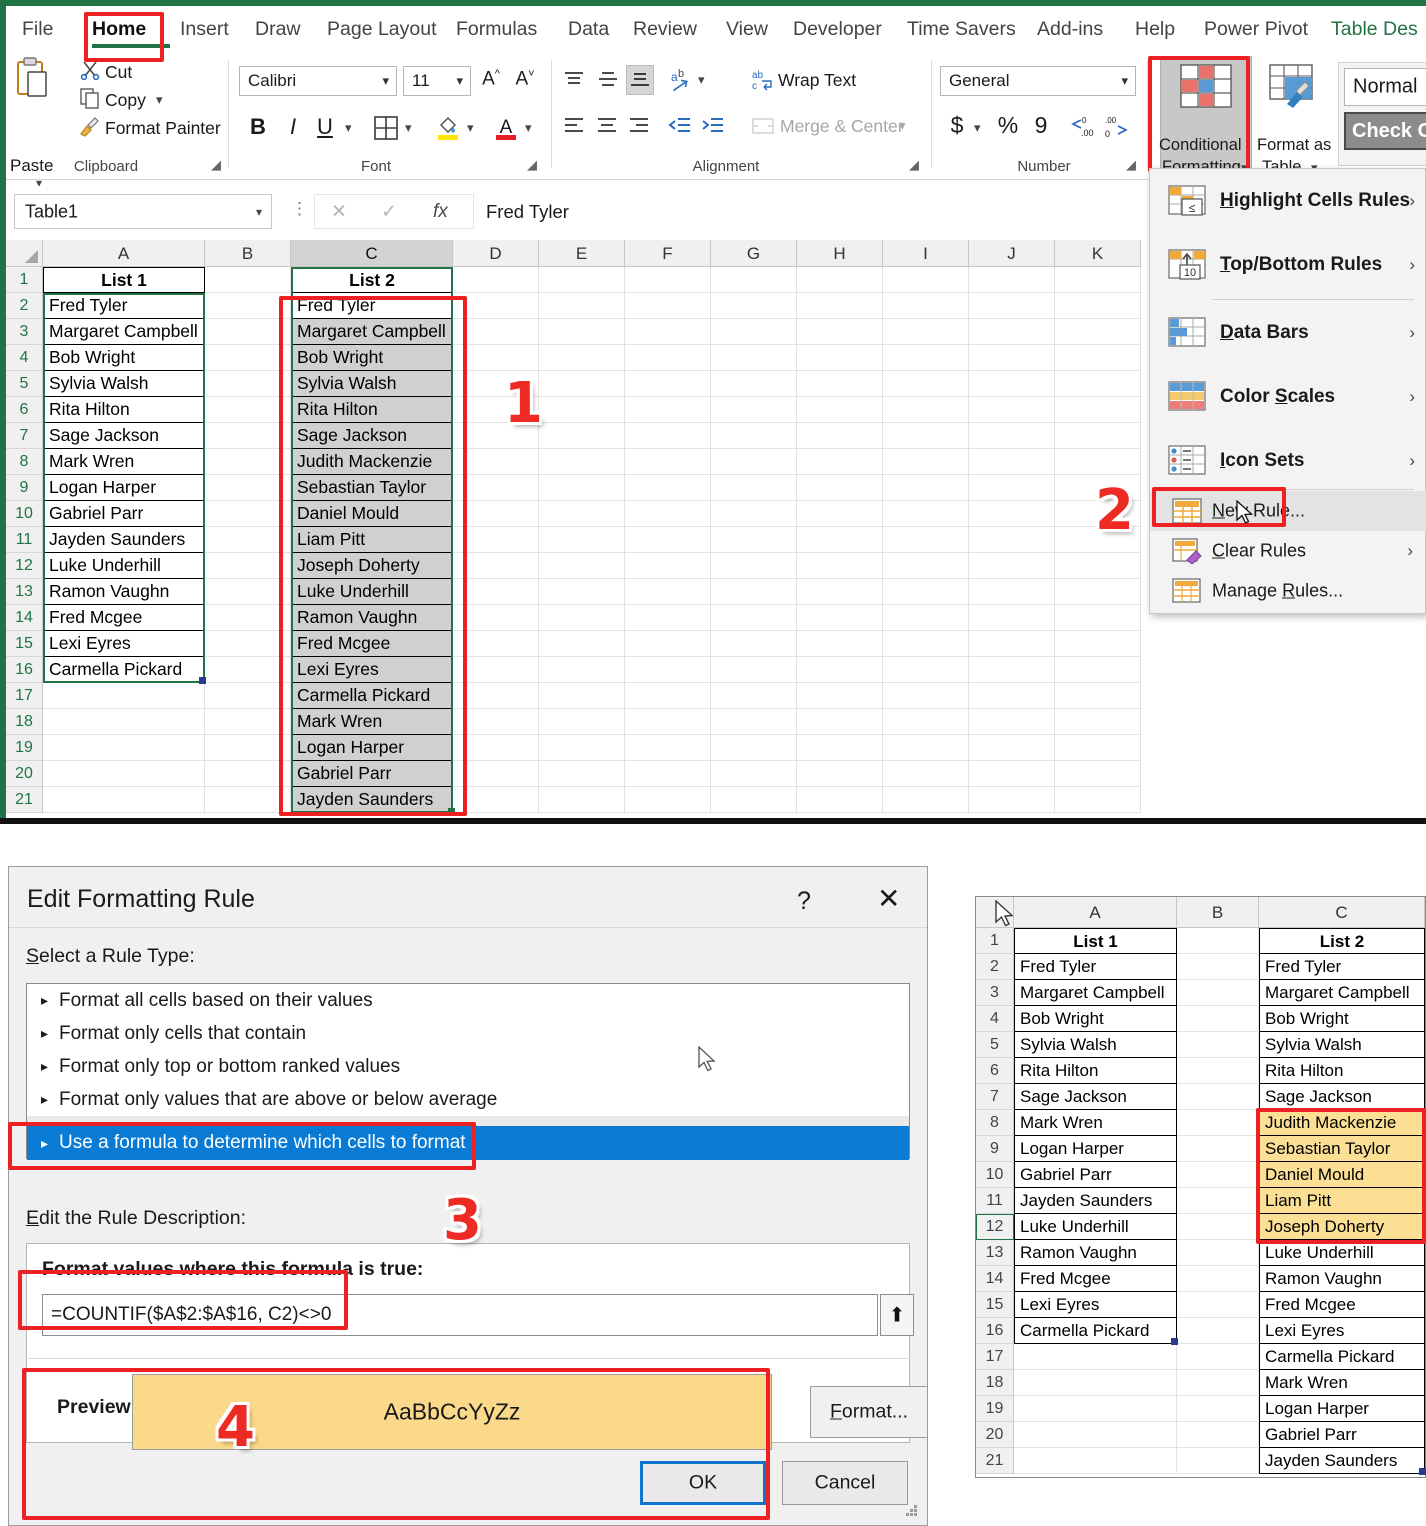 The height and width of the screenshot is (1526, 1426). What do you see at coordinates (840, 384) in the screenshot?
I see `cell-H5` at bounding box center [840, 384].